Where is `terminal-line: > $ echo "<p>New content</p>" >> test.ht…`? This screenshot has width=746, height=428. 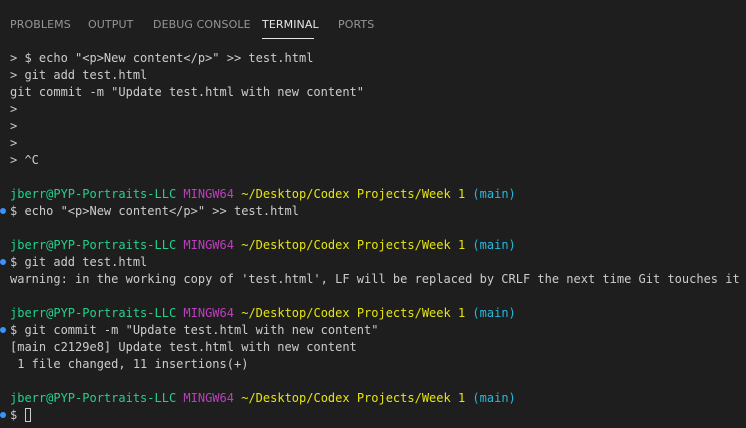
terminal-line: > $ echo "<p>New content</p>" >> test.ht… is located at coordinates (162, 58).